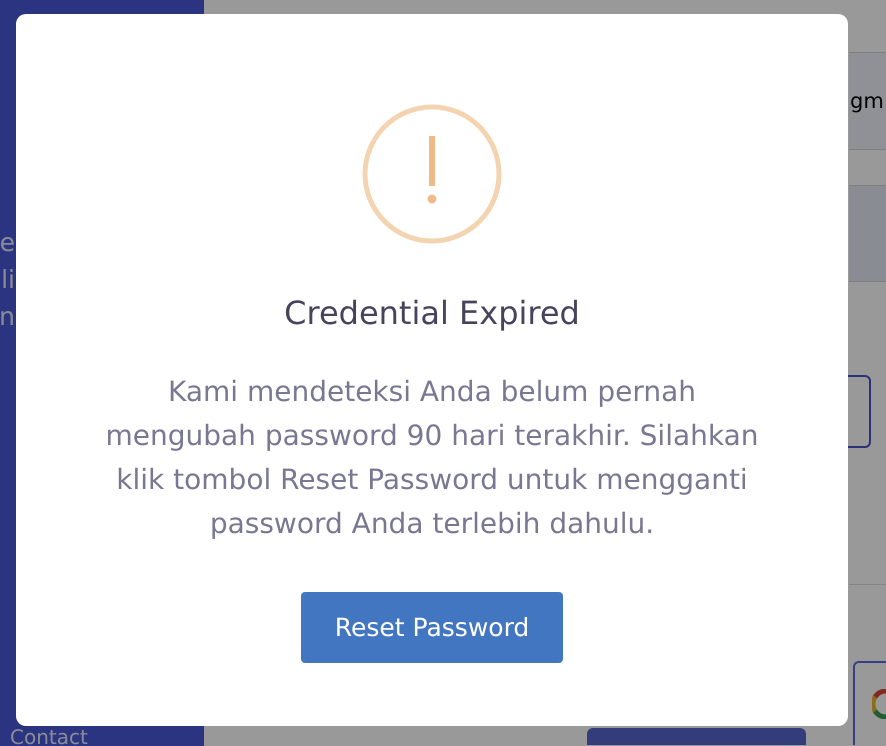 The width and height of the screenshot is (886, 746). What do you see at coordinates (432, 174) in the screenshot?
I see `warning-icon` at bounding box center [432, 174].